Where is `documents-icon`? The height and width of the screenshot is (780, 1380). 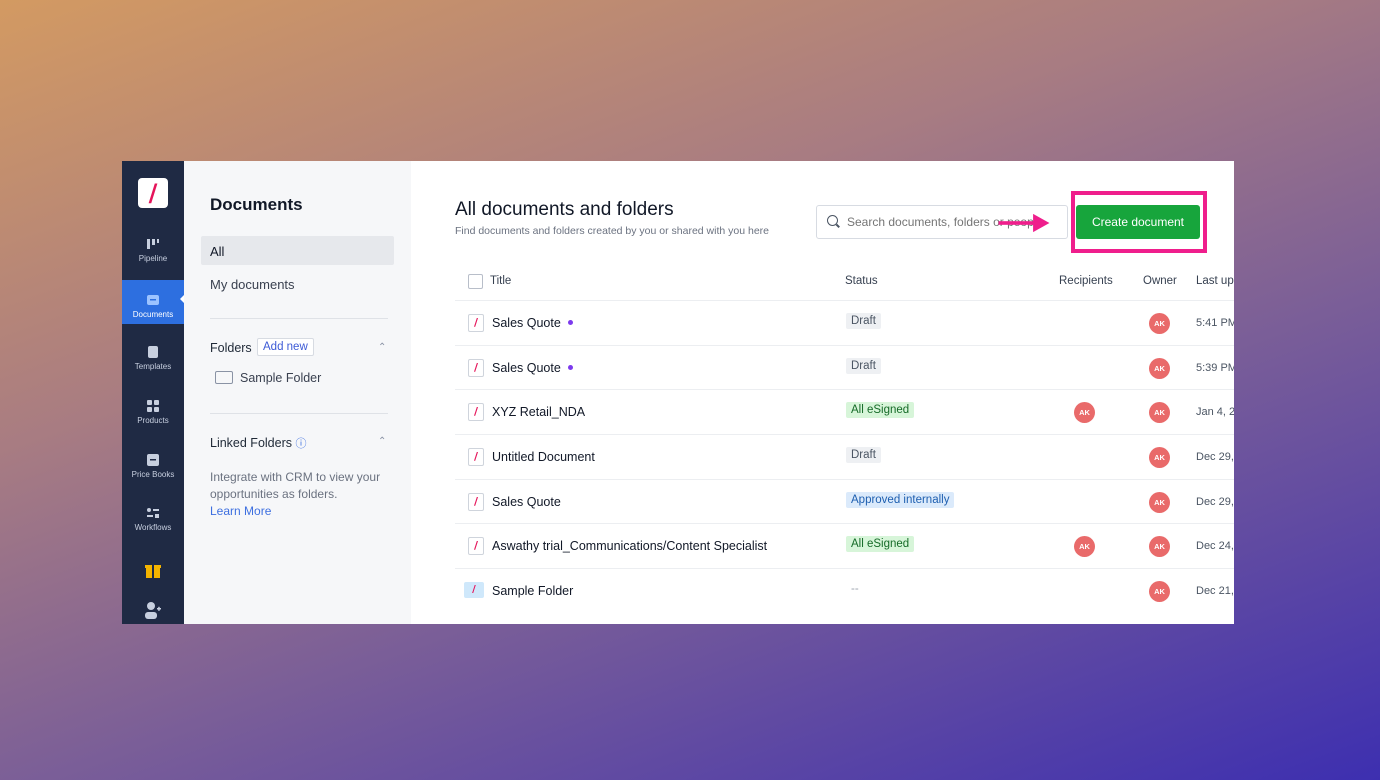 documents-icon is located at coordinates (153, 300).